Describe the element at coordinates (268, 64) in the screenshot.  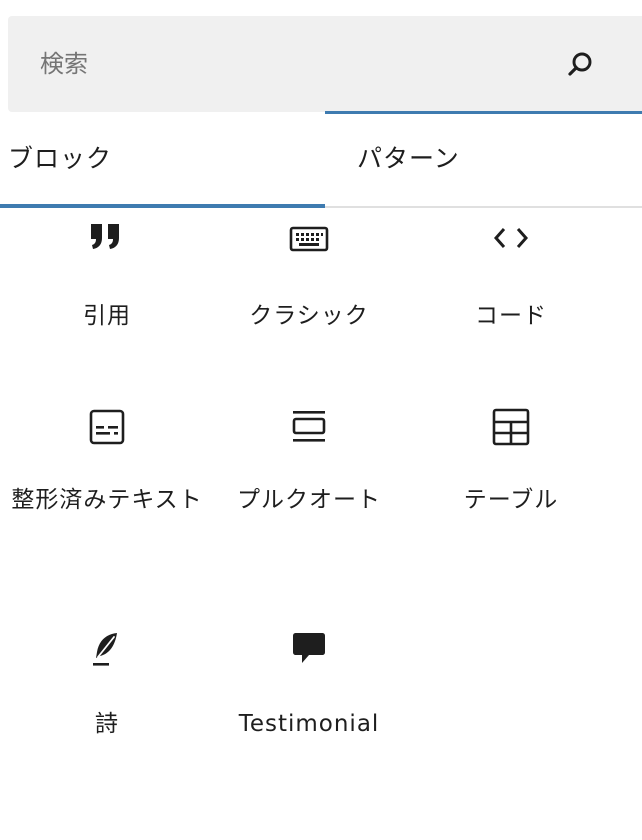
I see `search-input` at that location.